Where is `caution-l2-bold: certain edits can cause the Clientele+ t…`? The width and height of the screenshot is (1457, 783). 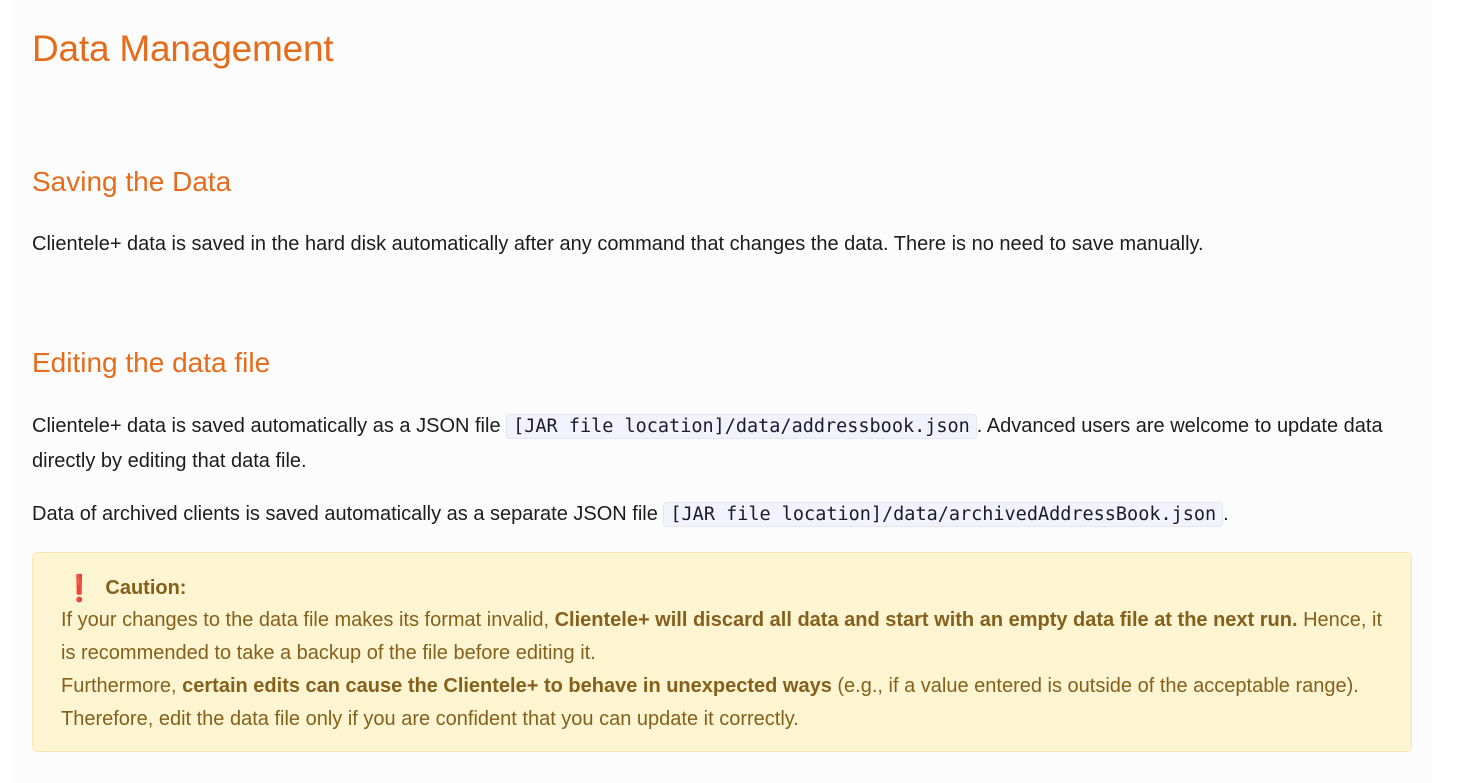 caution-l2-bold: certain edits can cause the Clientele+ t… is located at coordinates (507, 686).